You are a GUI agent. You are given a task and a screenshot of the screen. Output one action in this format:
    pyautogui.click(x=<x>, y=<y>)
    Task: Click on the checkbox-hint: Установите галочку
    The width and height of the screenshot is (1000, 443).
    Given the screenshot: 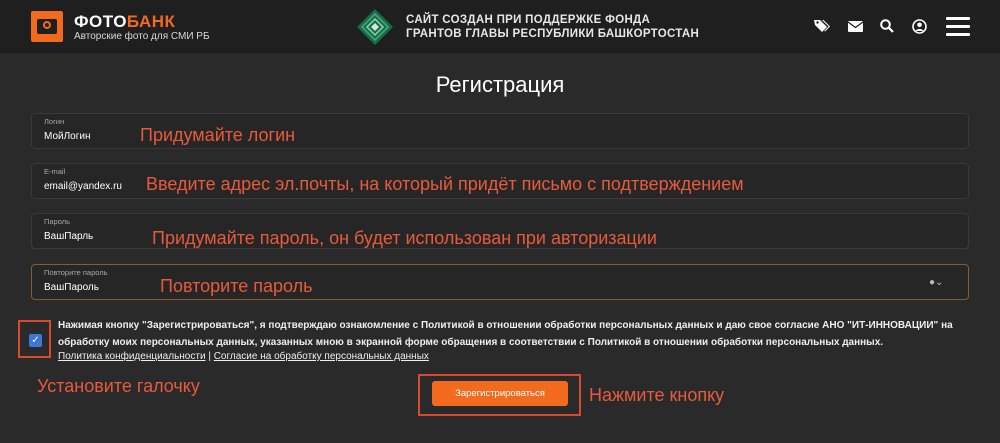 What is the action you would take?
    pyautogui.click(x=118, y=386)
    